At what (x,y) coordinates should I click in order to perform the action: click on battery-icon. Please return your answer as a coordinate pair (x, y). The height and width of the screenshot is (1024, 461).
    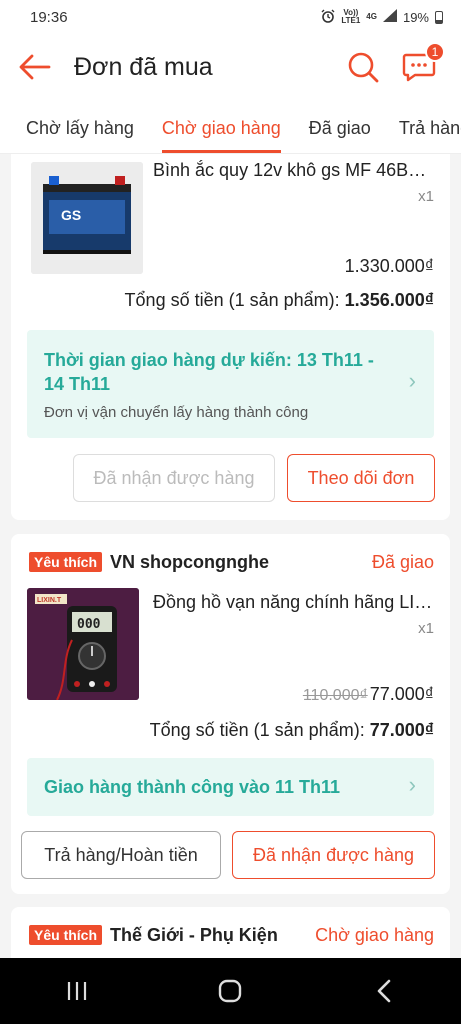
    Looking at the image, I should click on (439, 17).